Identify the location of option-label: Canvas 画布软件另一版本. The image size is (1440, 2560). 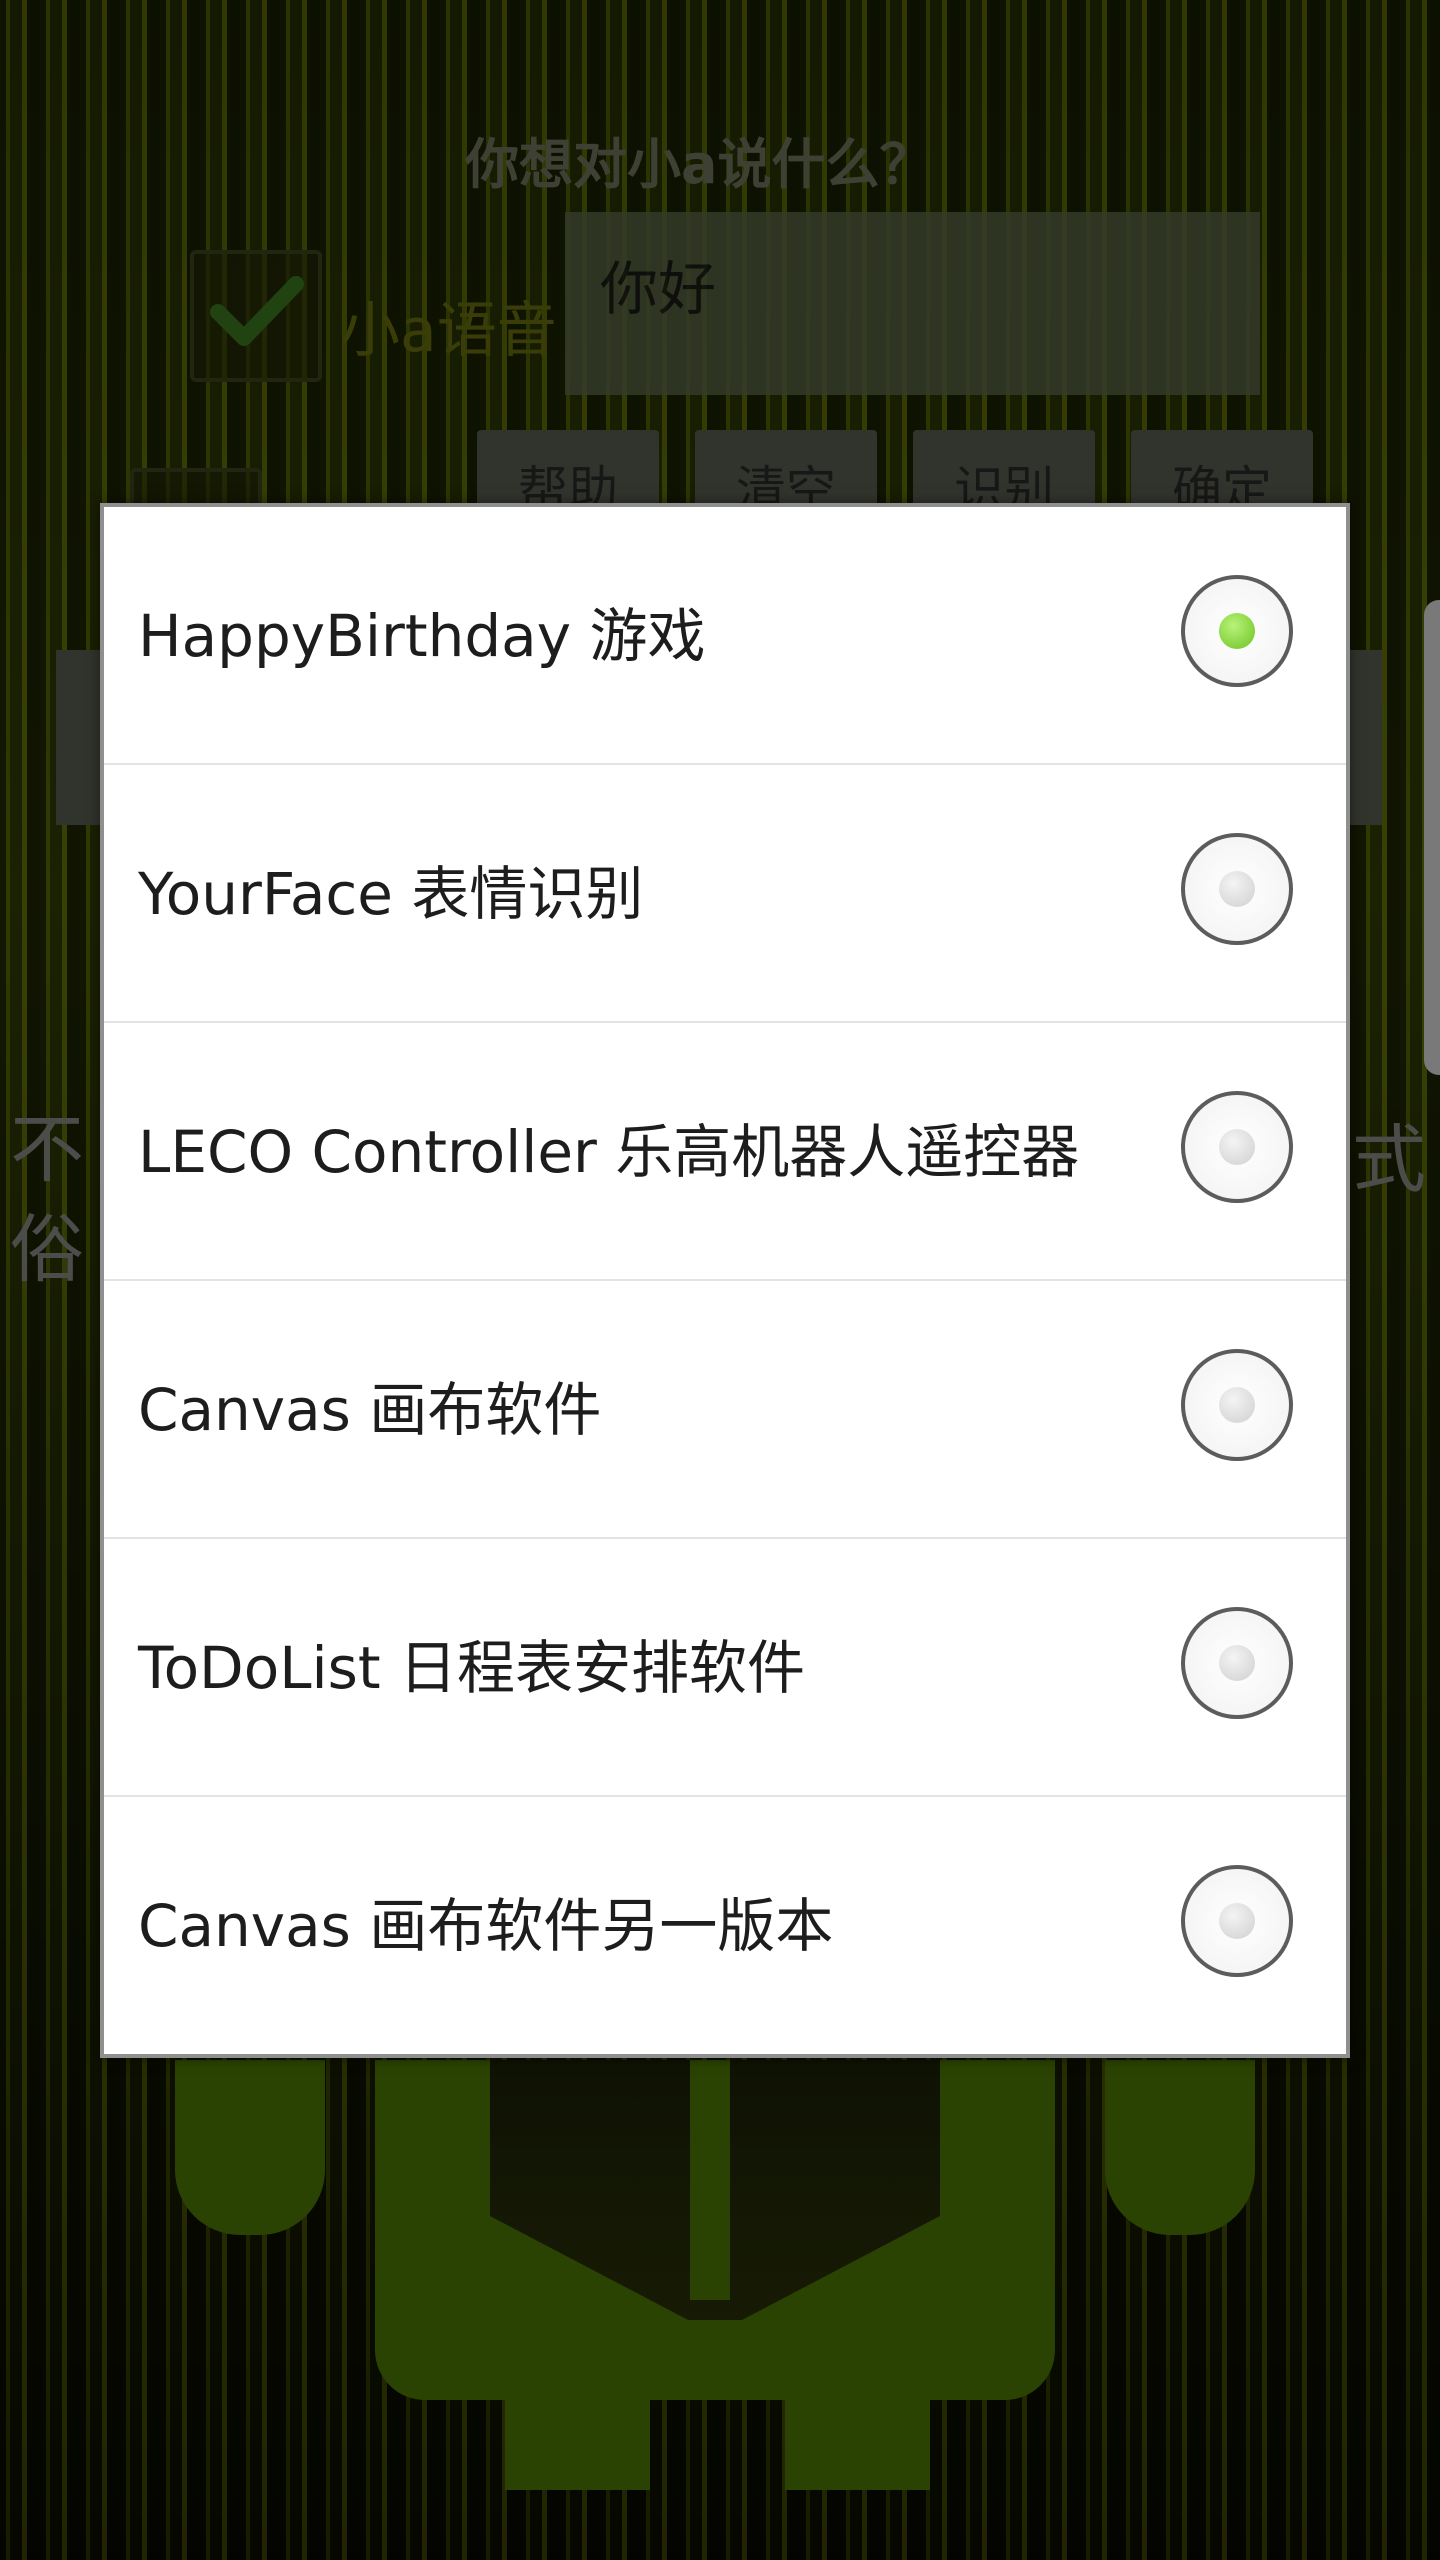
(486, 1926).